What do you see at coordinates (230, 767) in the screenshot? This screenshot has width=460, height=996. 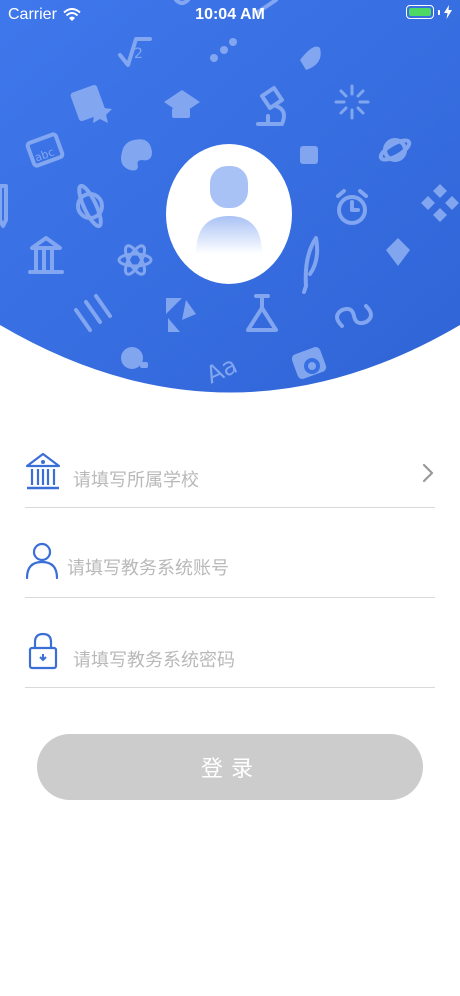 I see `login-button: 登录` at bounding box center [230, 767].